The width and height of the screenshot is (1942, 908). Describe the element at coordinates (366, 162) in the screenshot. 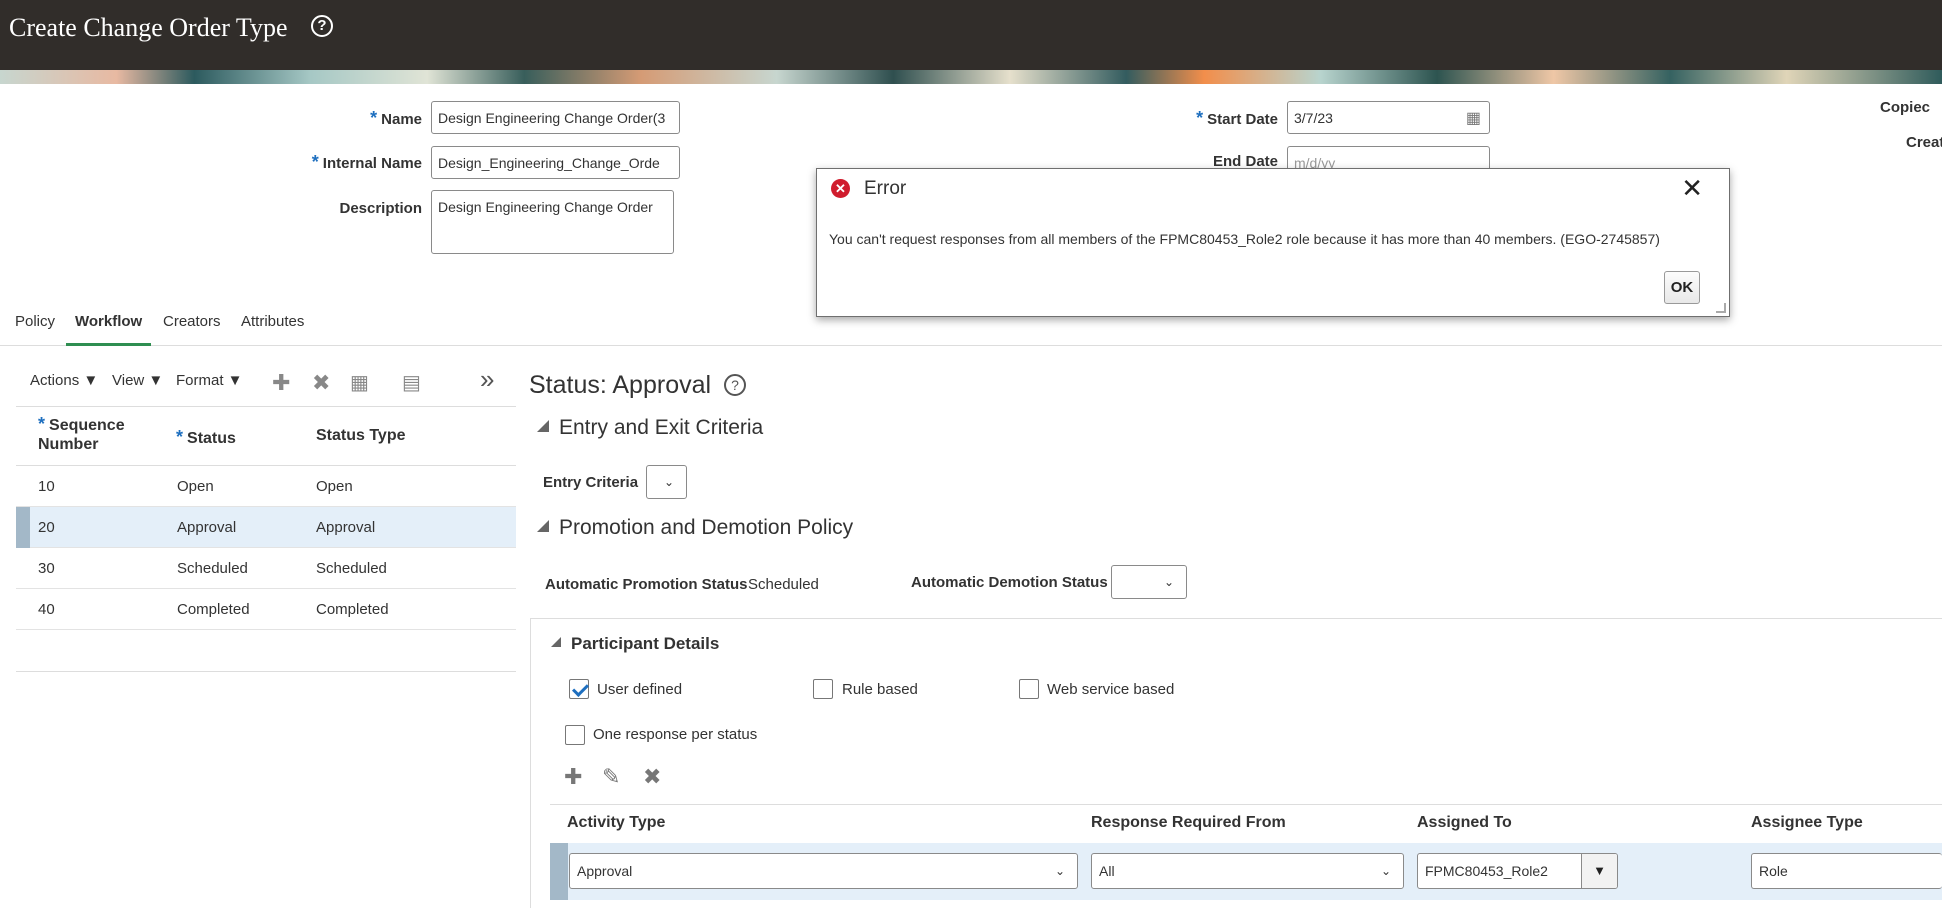

I see `internal-name-label: * Internal Name` at that location.